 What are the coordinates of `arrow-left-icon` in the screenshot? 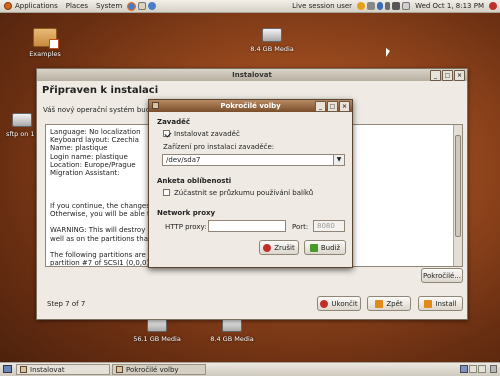 It's located at (379, 303).